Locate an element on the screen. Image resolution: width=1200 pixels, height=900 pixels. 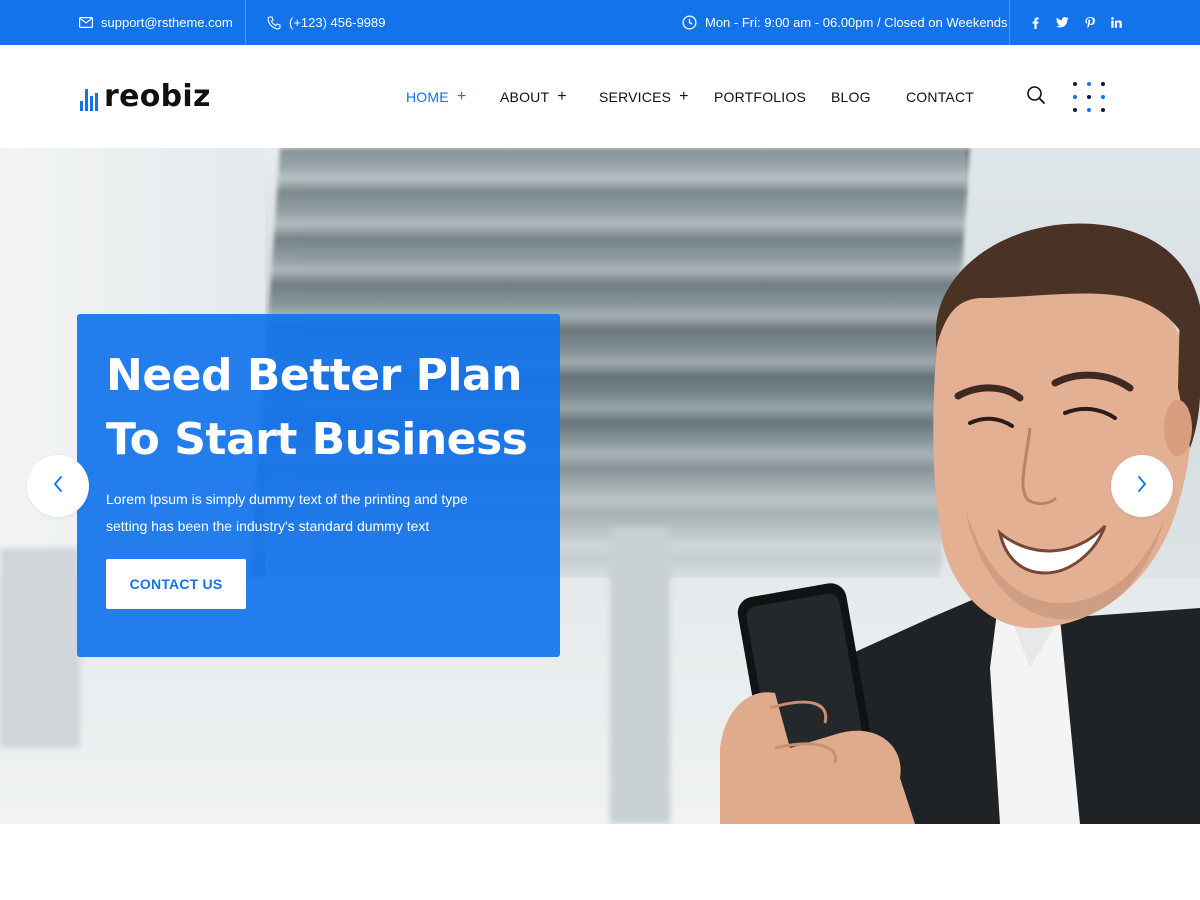
topbar-email: support@rstheme.com is located at coordinates (156, 22).